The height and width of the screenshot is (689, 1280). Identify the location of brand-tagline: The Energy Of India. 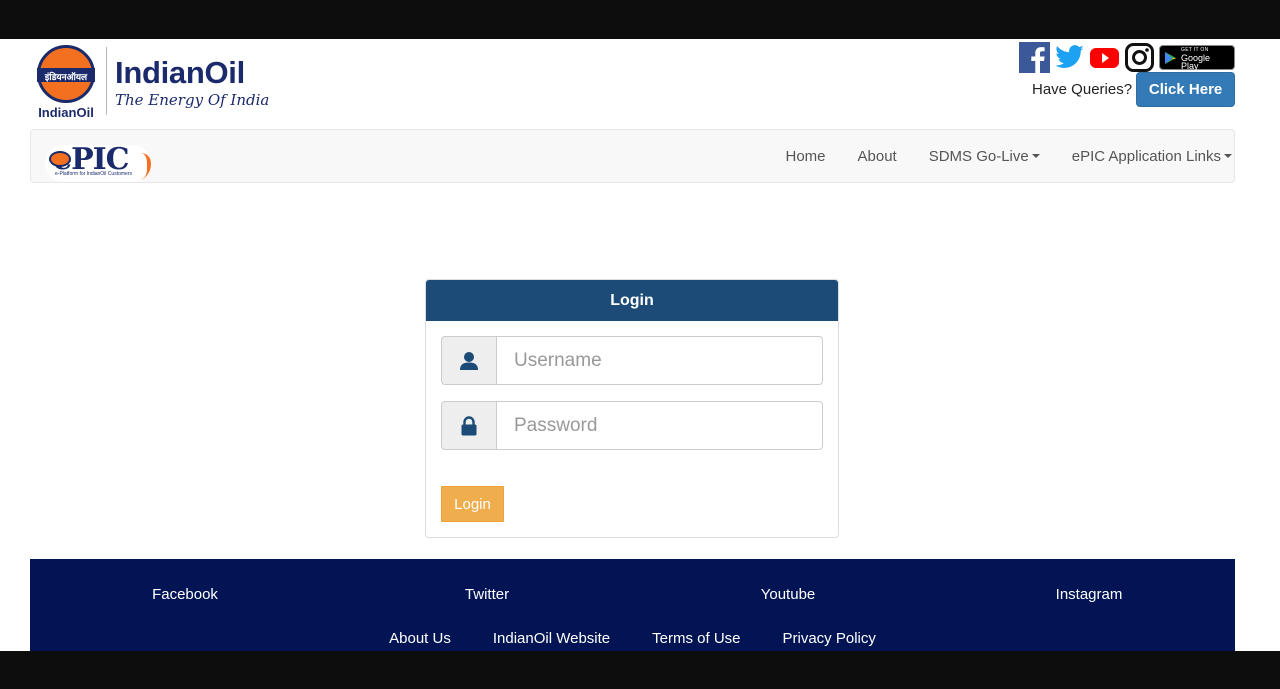
(192, 100).